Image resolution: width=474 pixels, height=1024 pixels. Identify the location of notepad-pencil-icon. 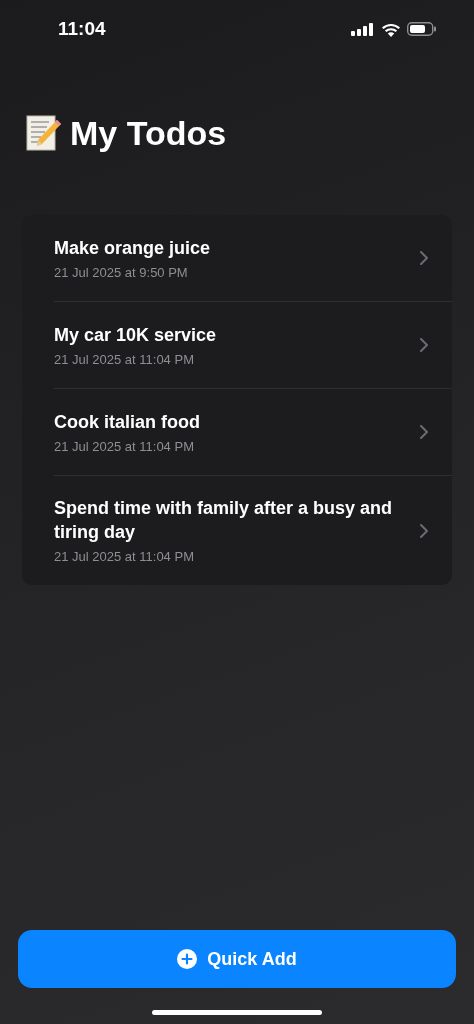
(44, 133).